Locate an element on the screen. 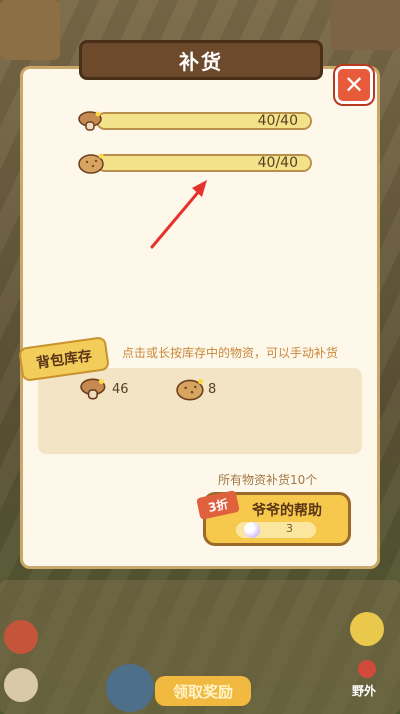  help-button-label: 爷爷的帮助 is located at coordinates (287, 511).